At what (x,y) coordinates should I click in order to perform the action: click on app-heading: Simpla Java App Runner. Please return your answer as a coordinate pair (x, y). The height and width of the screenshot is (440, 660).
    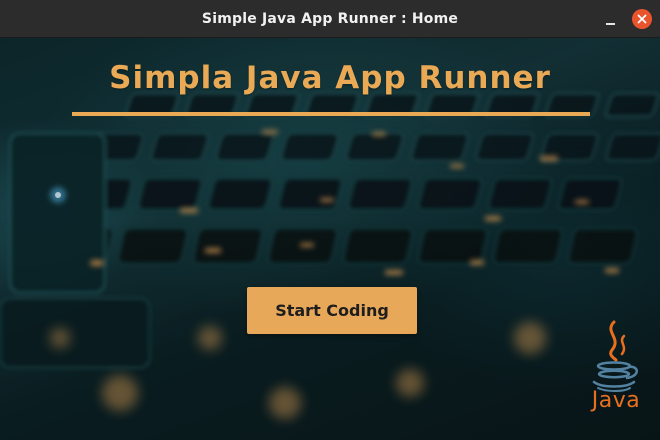
    Looking at the image, I should click on (330, 78).